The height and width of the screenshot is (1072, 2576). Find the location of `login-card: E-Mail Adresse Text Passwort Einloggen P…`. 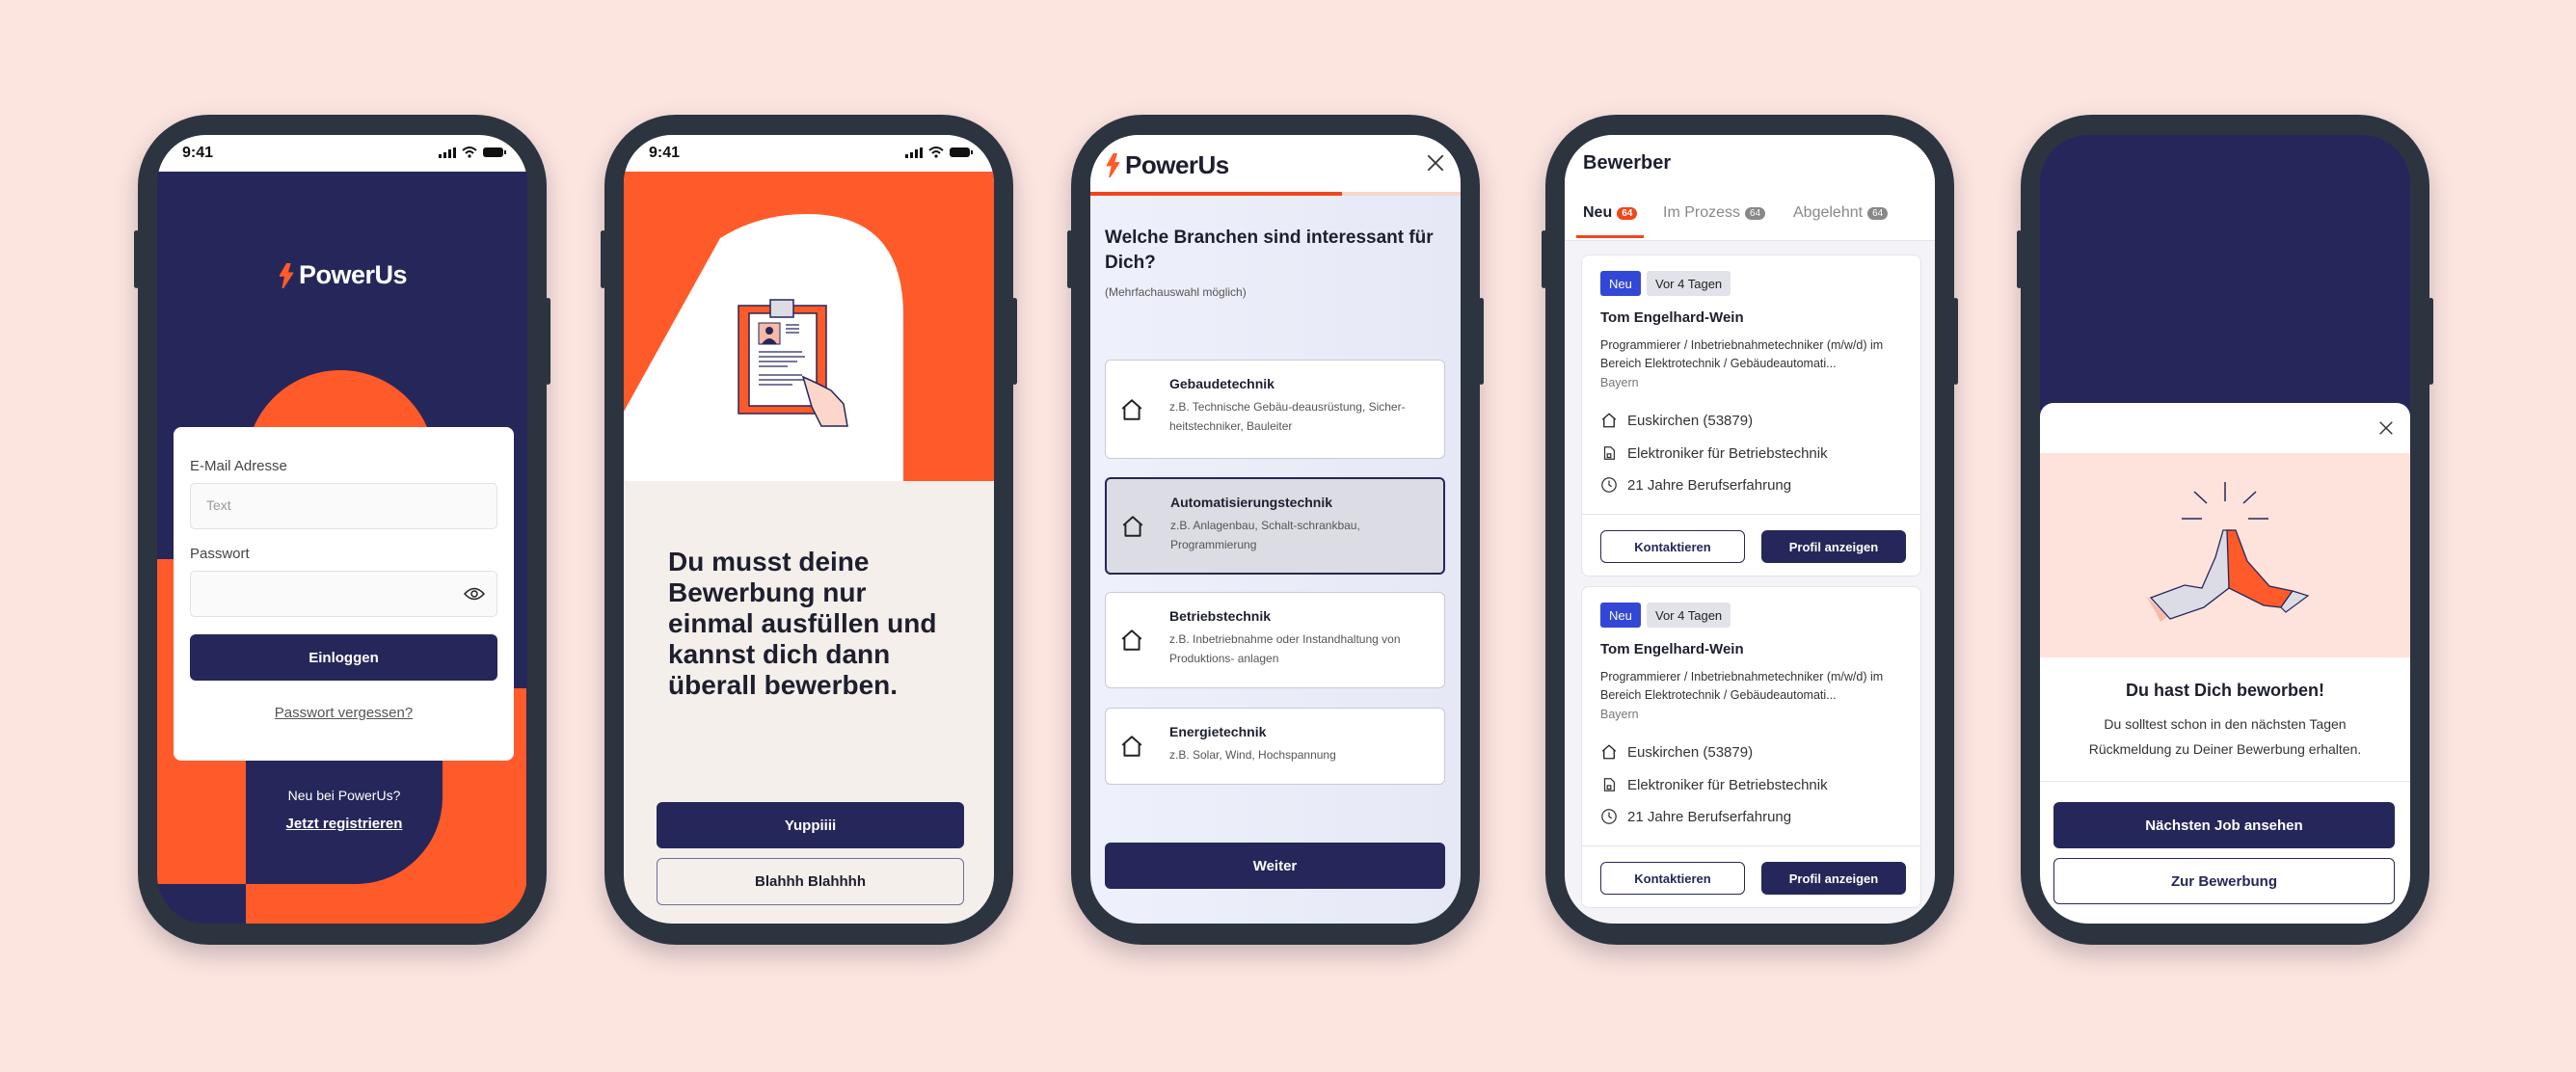

login-card: E-Mail Adresse Text Passwort Einloggen P… is located at coordinates (344, 594).